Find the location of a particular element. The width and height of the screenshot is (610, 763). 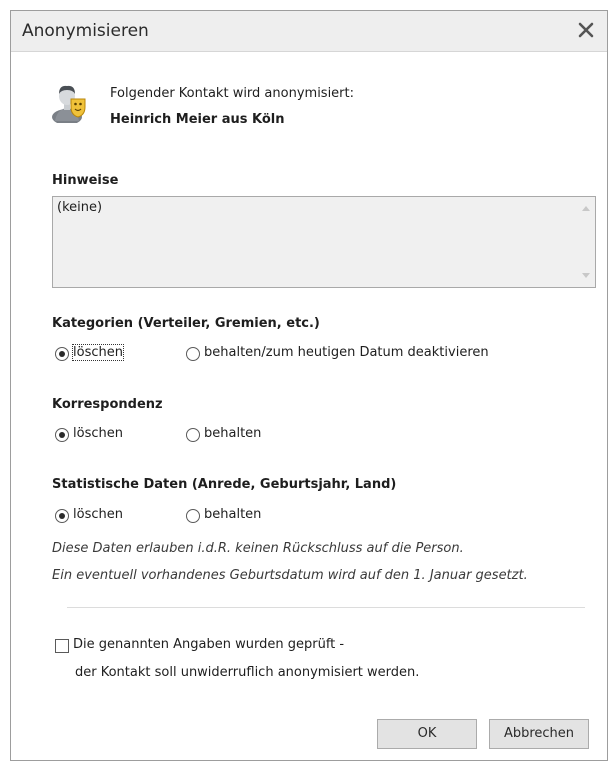

correspondence-delete-radio is located at coordinates (62, 435).